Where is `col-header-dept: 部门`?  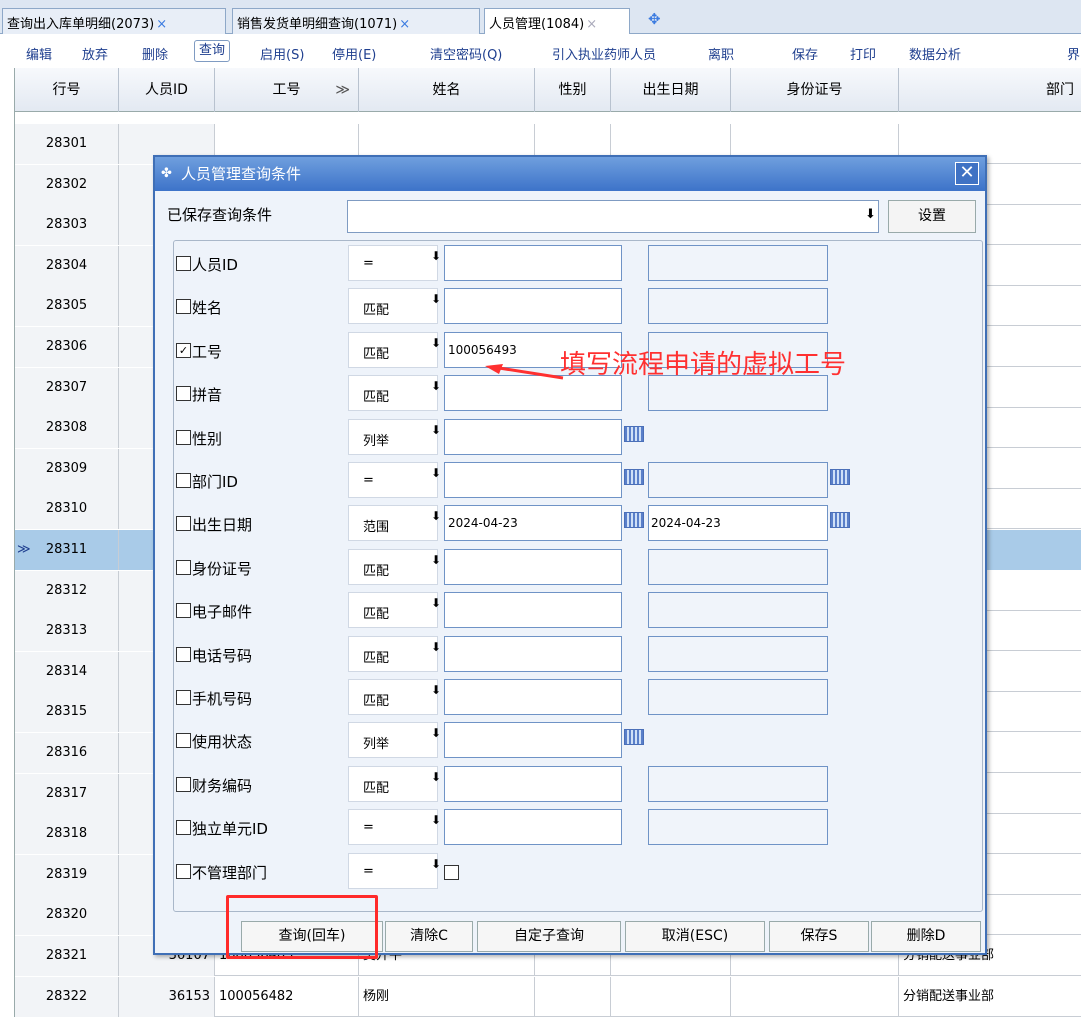
col-header-dept: 部门 is located at coordinates (990, 90).